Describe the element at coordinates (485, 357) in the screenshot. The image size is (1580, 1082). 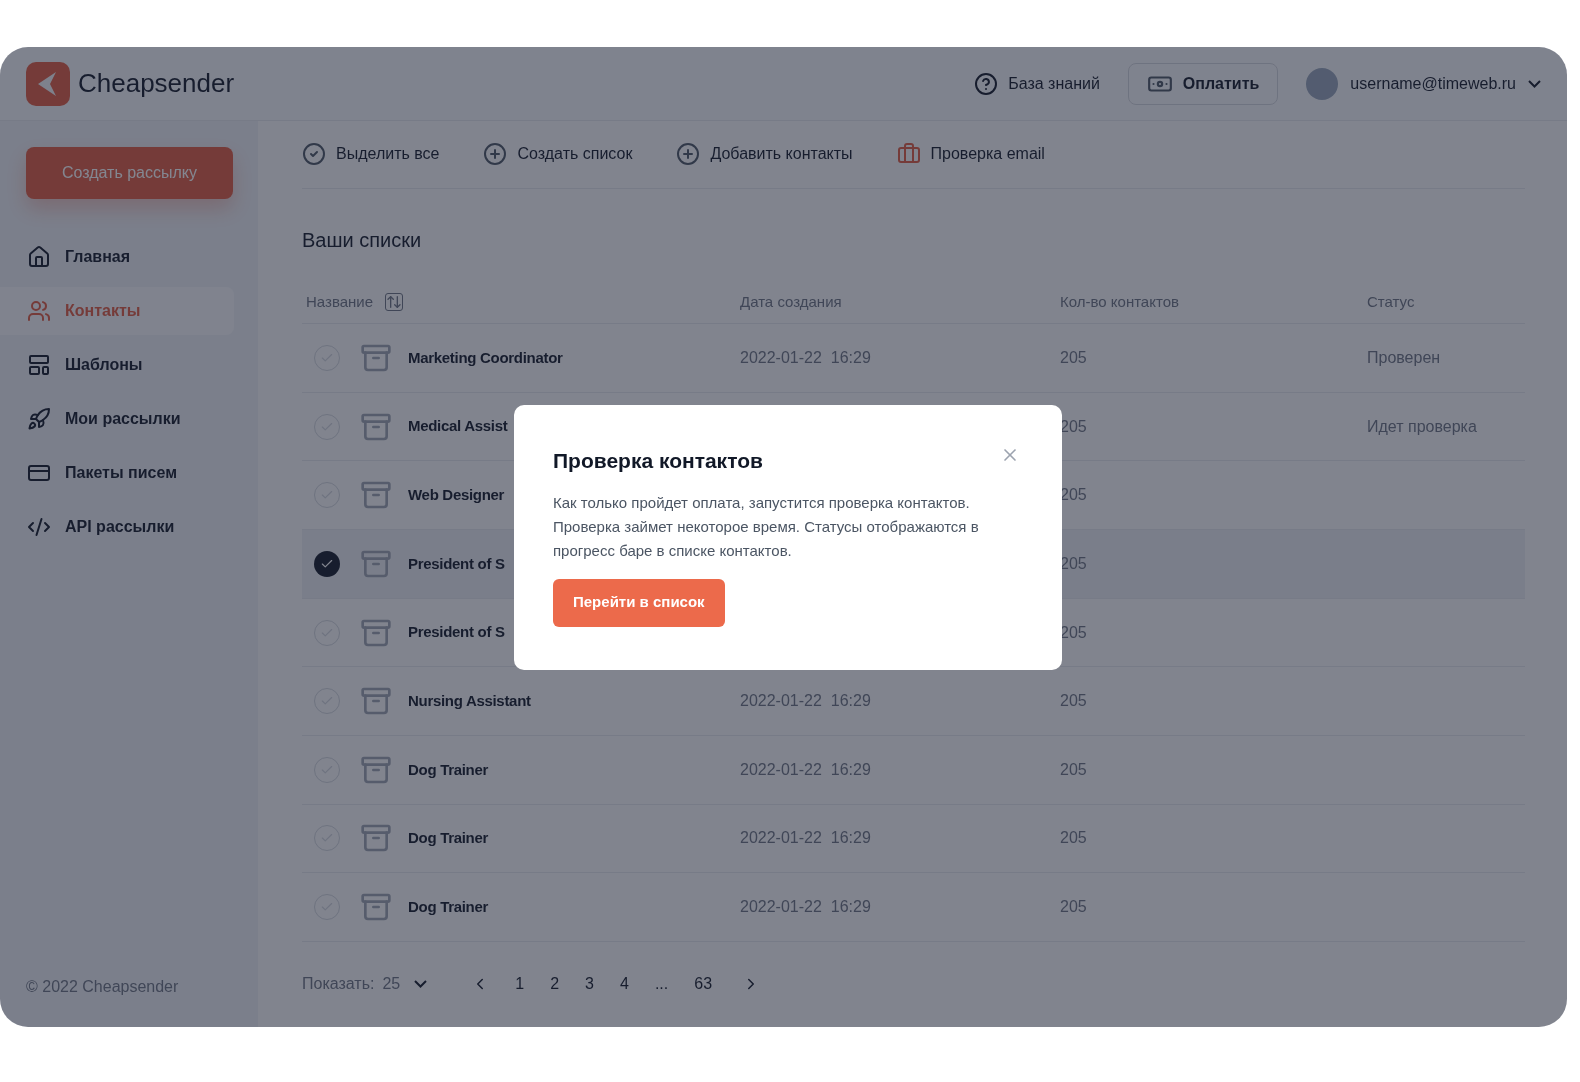
I see `list-name: Marketing Coordinator` at that location.